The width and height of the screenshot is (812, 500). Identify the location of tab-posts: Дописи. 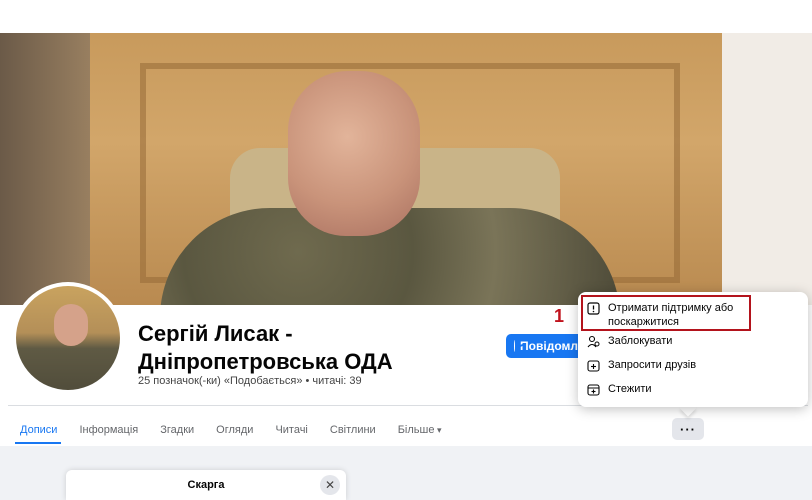
(38, 430).